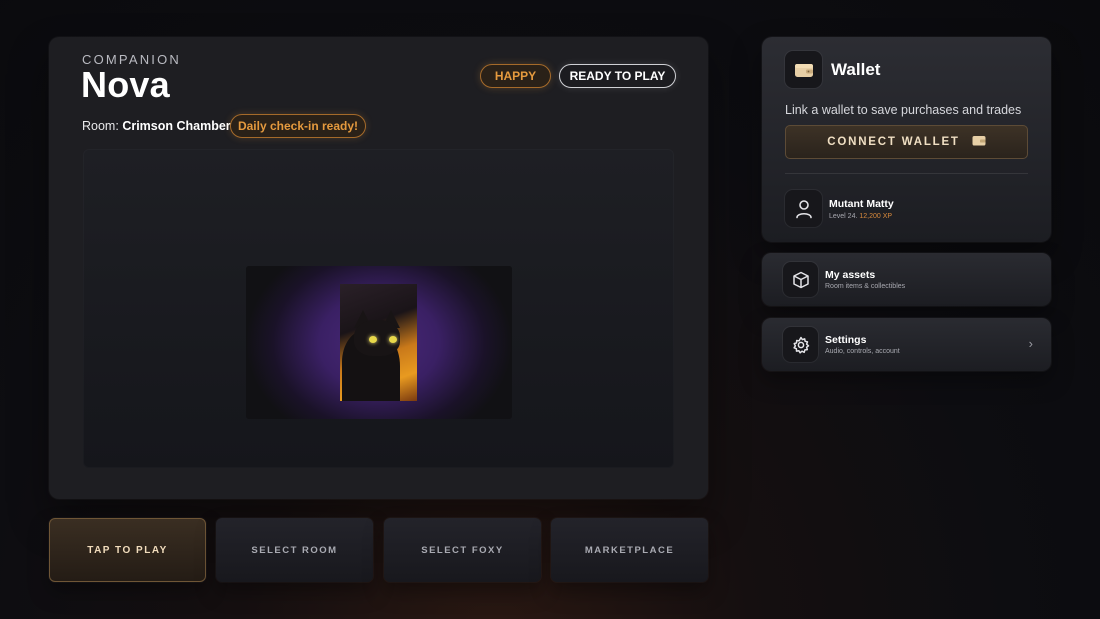  What do you see at coordinates (876, 216) in the screenshot?
I see `user-xp: 12,200 XP` at bounding box center [876, 216].